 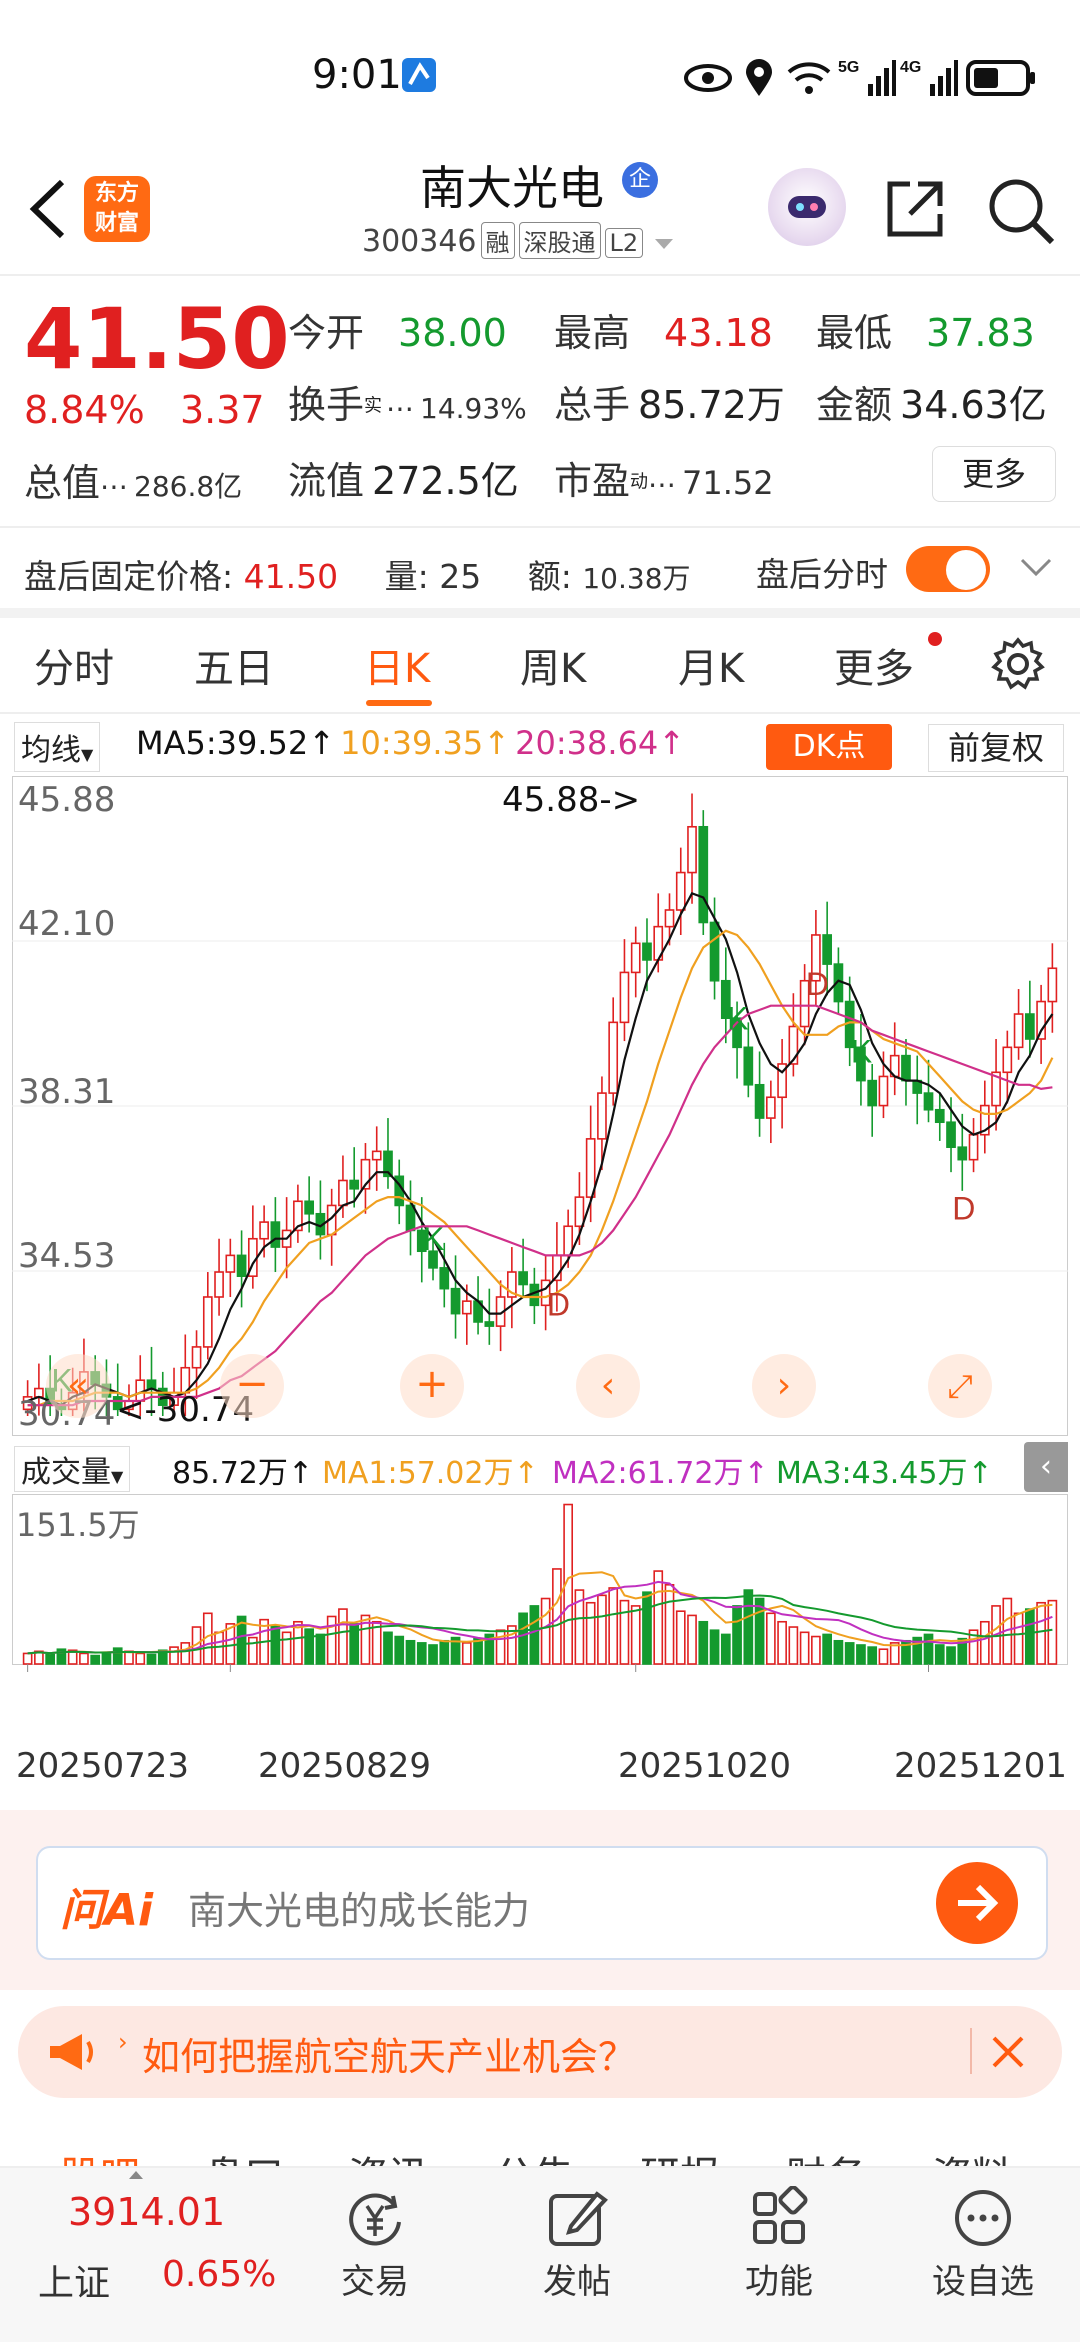 What do you see at coordinates (784, 1386) in the screenshot?
I see `chevron-right-icon: ›` at bounding box center [784, 1386].